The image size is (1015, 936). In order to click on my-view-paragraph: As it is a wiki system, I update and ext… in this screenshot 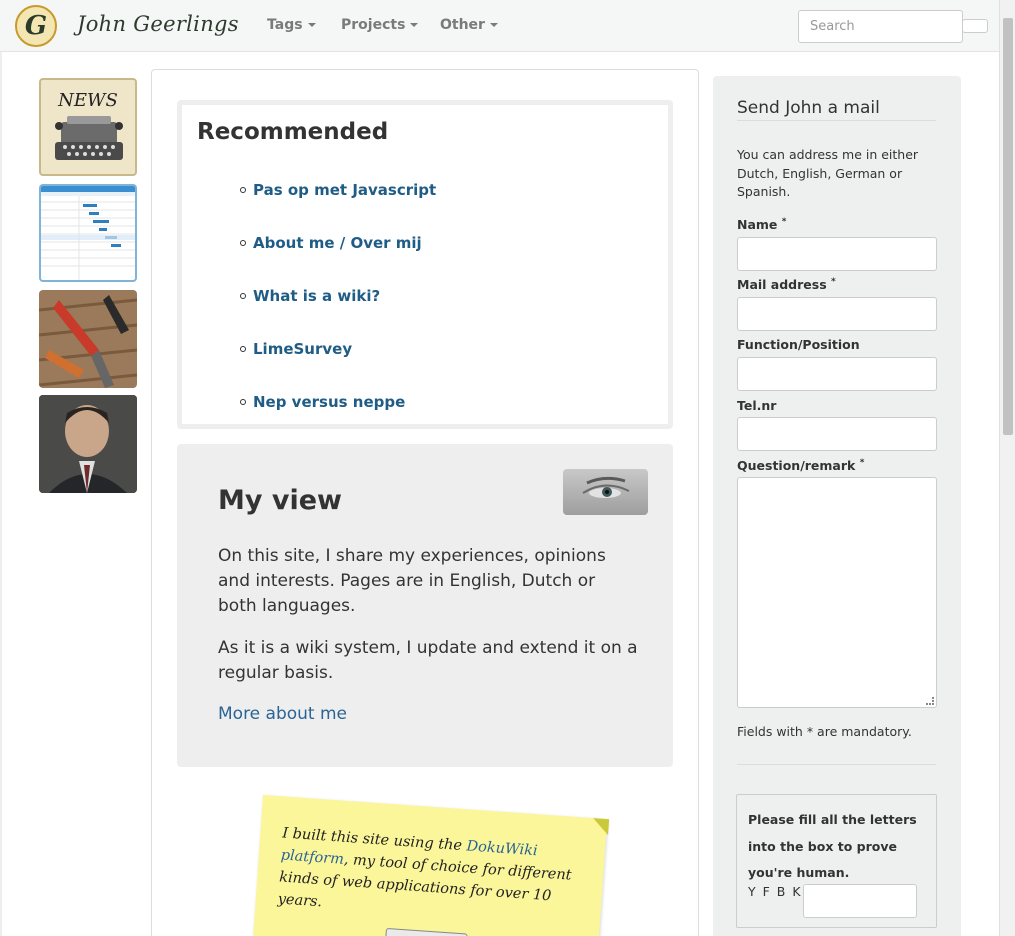, I will do `click(428, 660)`.